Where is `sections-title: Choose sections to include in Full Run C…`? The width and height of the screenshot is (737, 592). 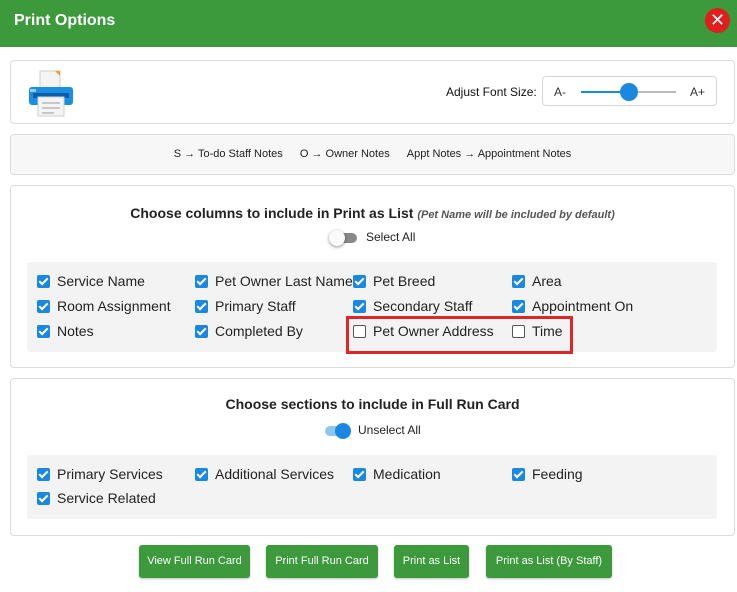 sections-title: Choose sections to include in Full Run C… is located at coordinates (372, 404).